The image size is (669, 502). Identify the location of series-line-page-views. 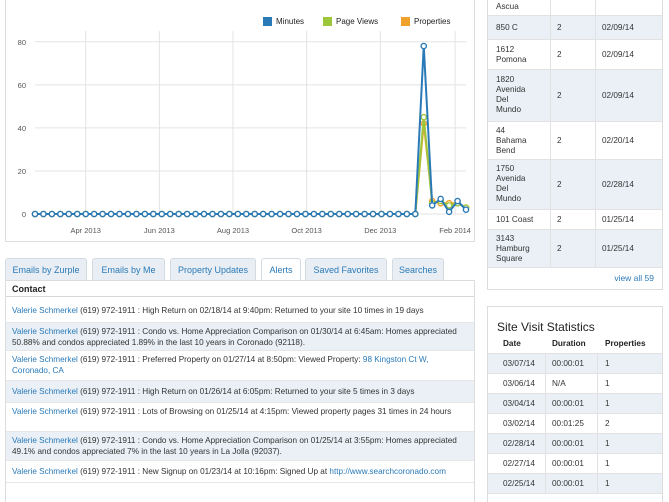
(251, 165).